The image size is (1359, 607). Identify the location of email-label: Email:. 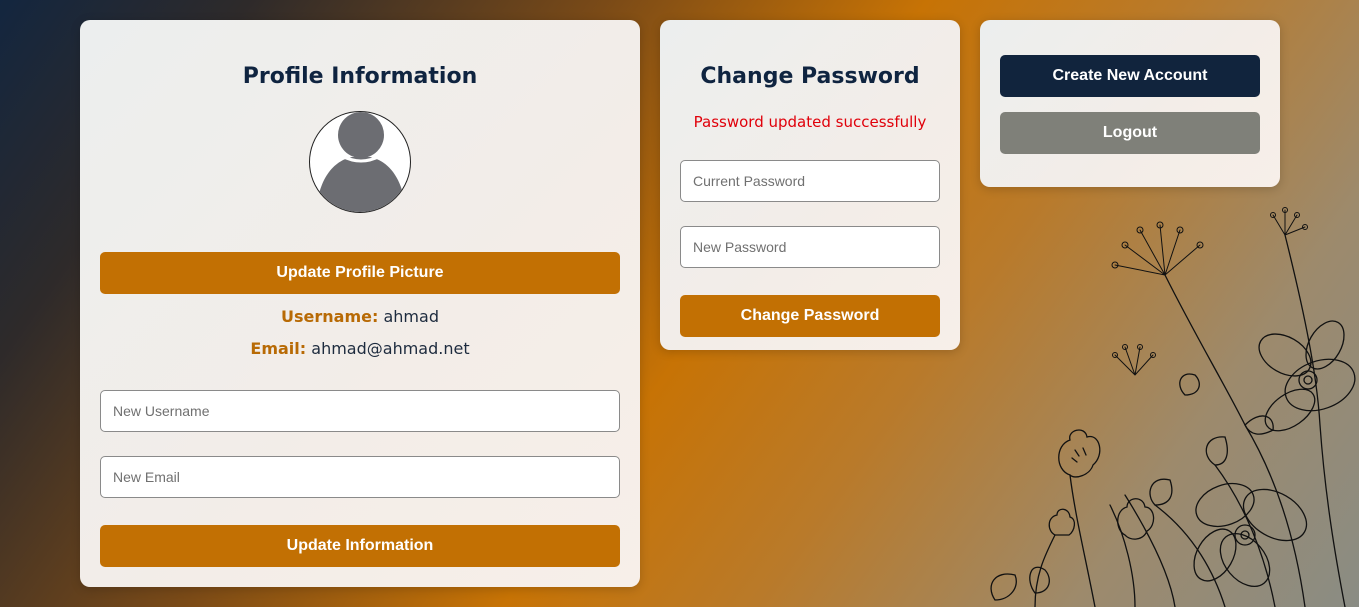
(278, 348).